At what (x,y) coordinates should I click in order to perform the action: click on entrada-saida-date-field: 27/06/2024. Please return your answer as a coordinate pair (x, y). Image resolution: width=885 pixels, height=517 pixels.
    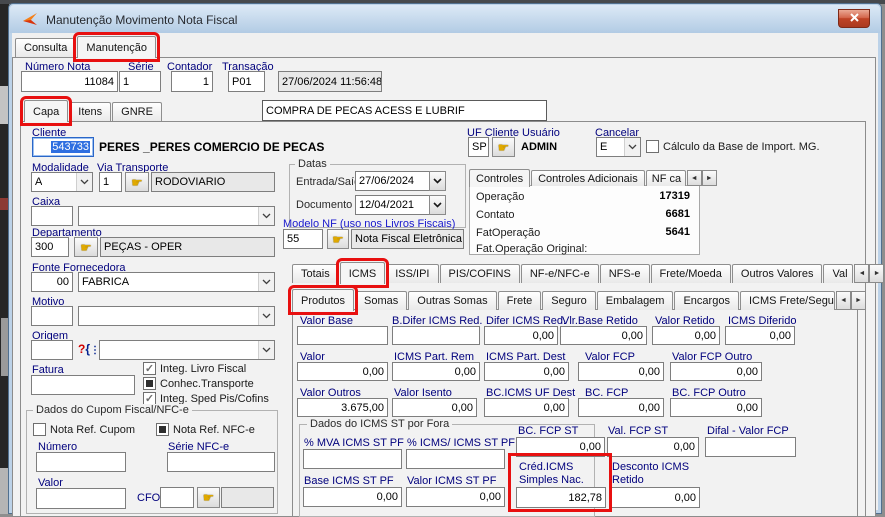
    Looking at the image, I should click on (392, 181).